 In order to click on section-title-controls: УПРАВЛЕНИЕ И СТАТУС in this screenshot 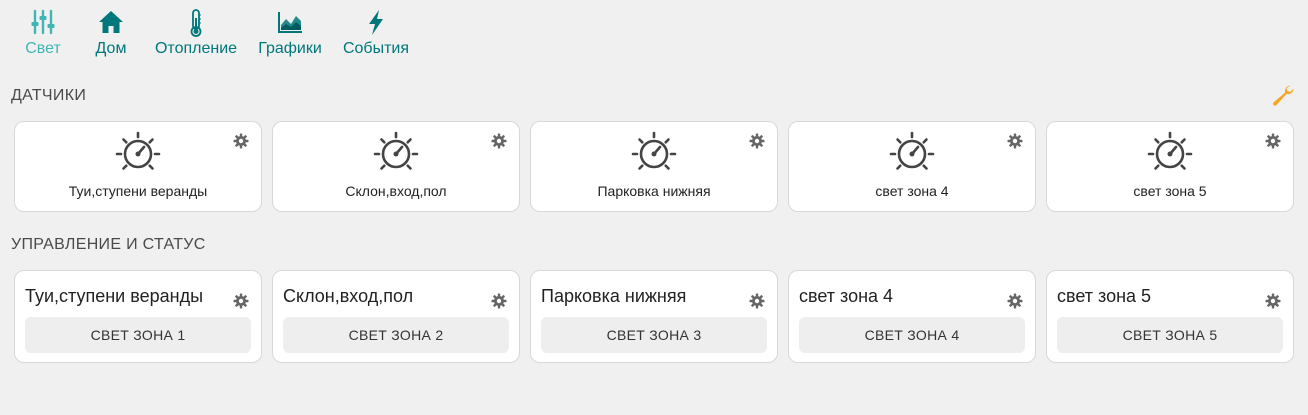, I will do `click(108, 244)`.